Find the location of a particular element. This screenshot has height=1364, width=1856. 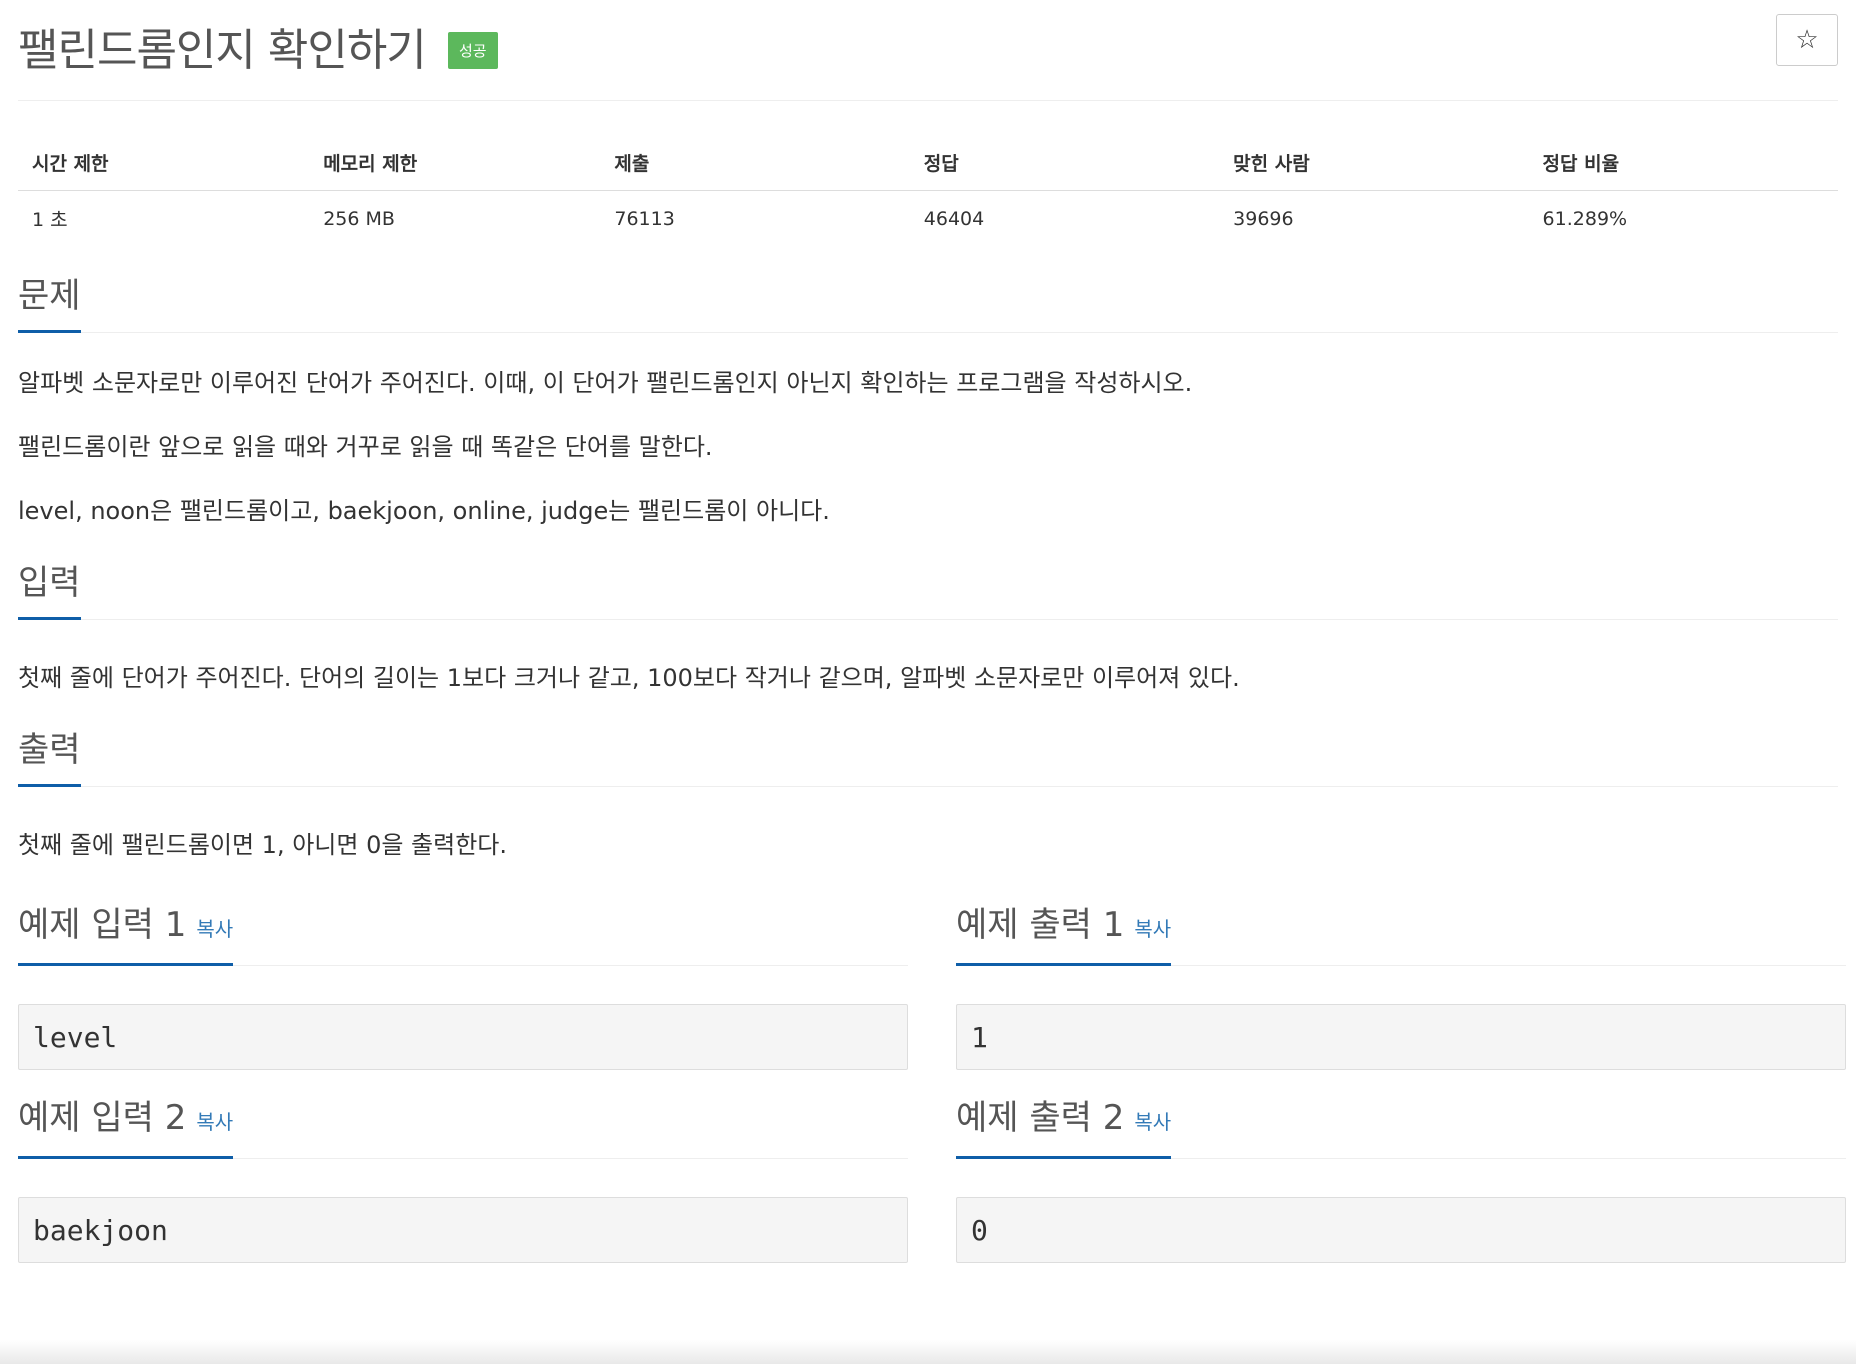

sample-input-1: 예제 입력 1 복사 level is located at coordinates (463, 973).